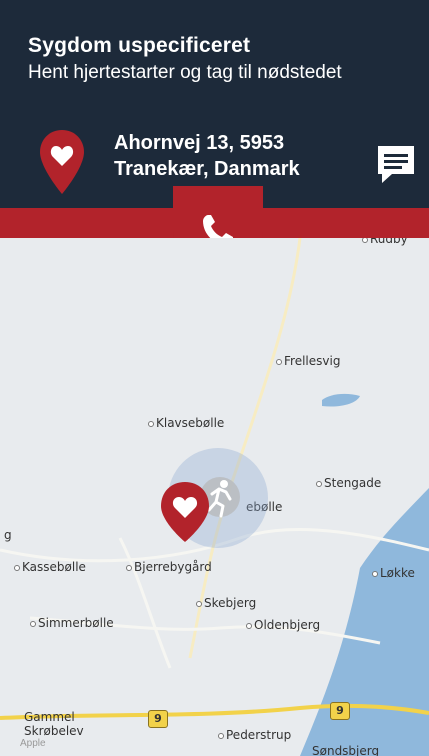  What do you see at coordinates (348, 483) in the screenshot?
I see `place-stengade: Stengade` at bounding box center [348, 483].